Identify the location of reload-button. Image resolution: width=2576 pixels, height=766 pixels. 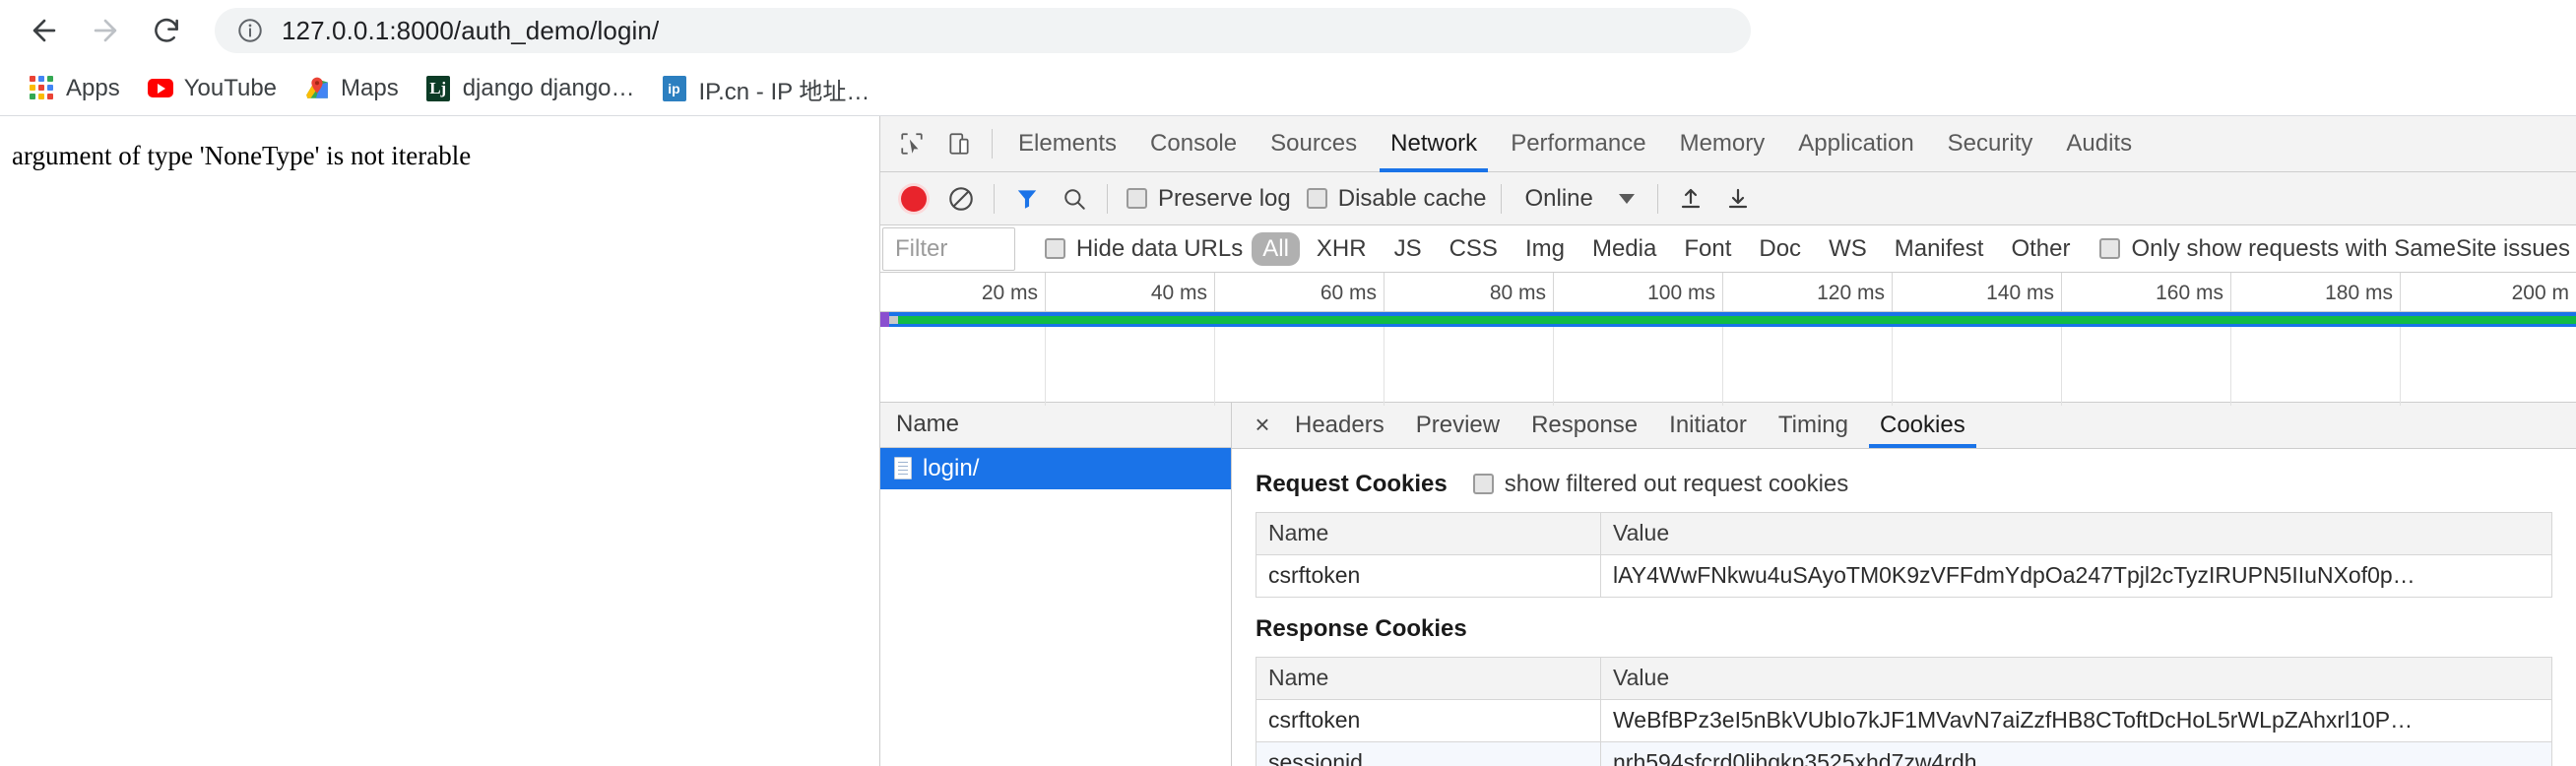
(166, 31).